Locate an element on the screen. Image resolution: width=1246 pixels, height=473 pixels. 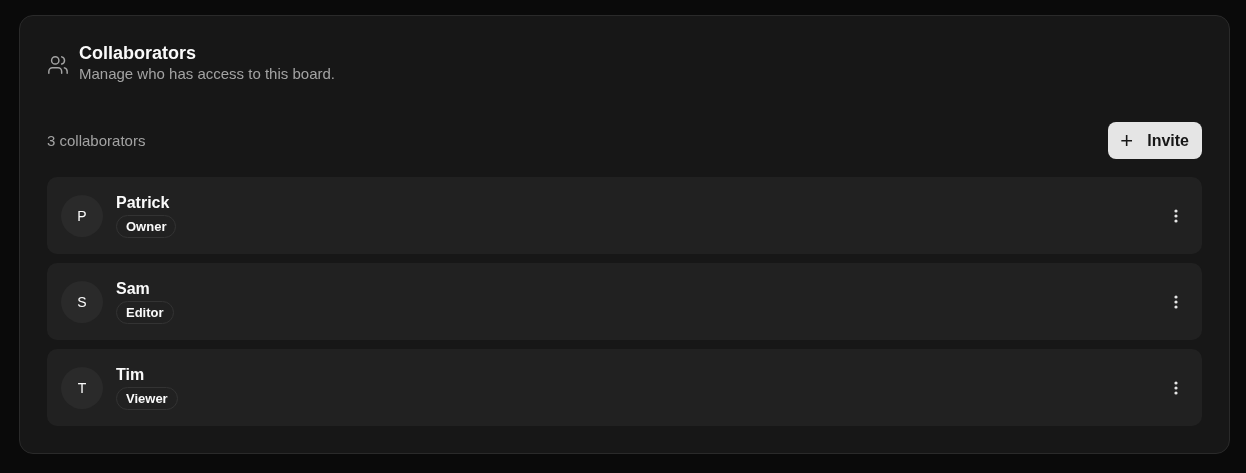
avatar: S is located at coordinates (82, 301).